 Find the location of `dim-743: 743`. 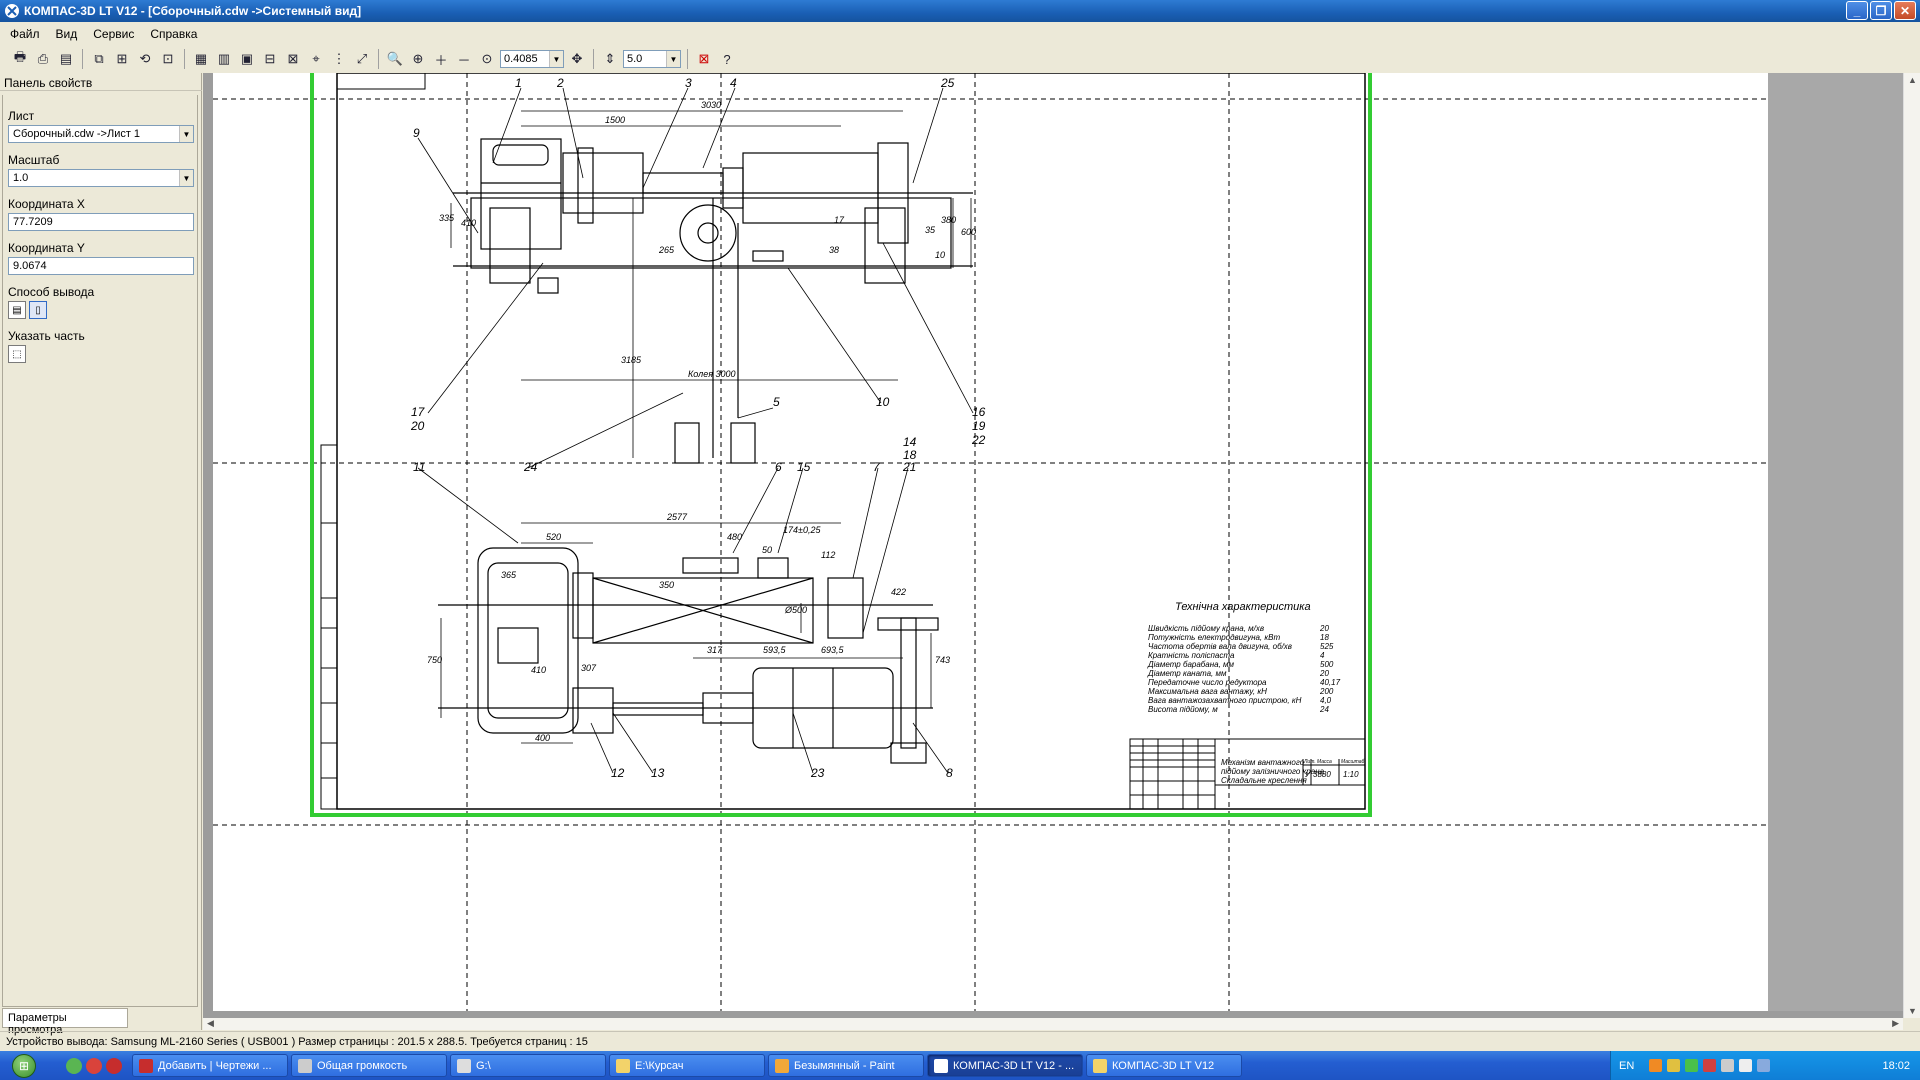

dim-743: 743 is located at coordinates (942, 660).